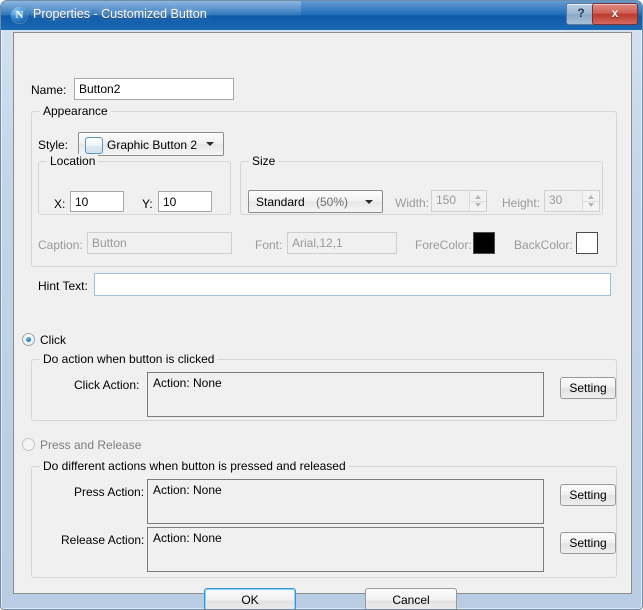 This screenshot has height=610, width=643. I want to click on ok-button: OK, so click(250, 598).